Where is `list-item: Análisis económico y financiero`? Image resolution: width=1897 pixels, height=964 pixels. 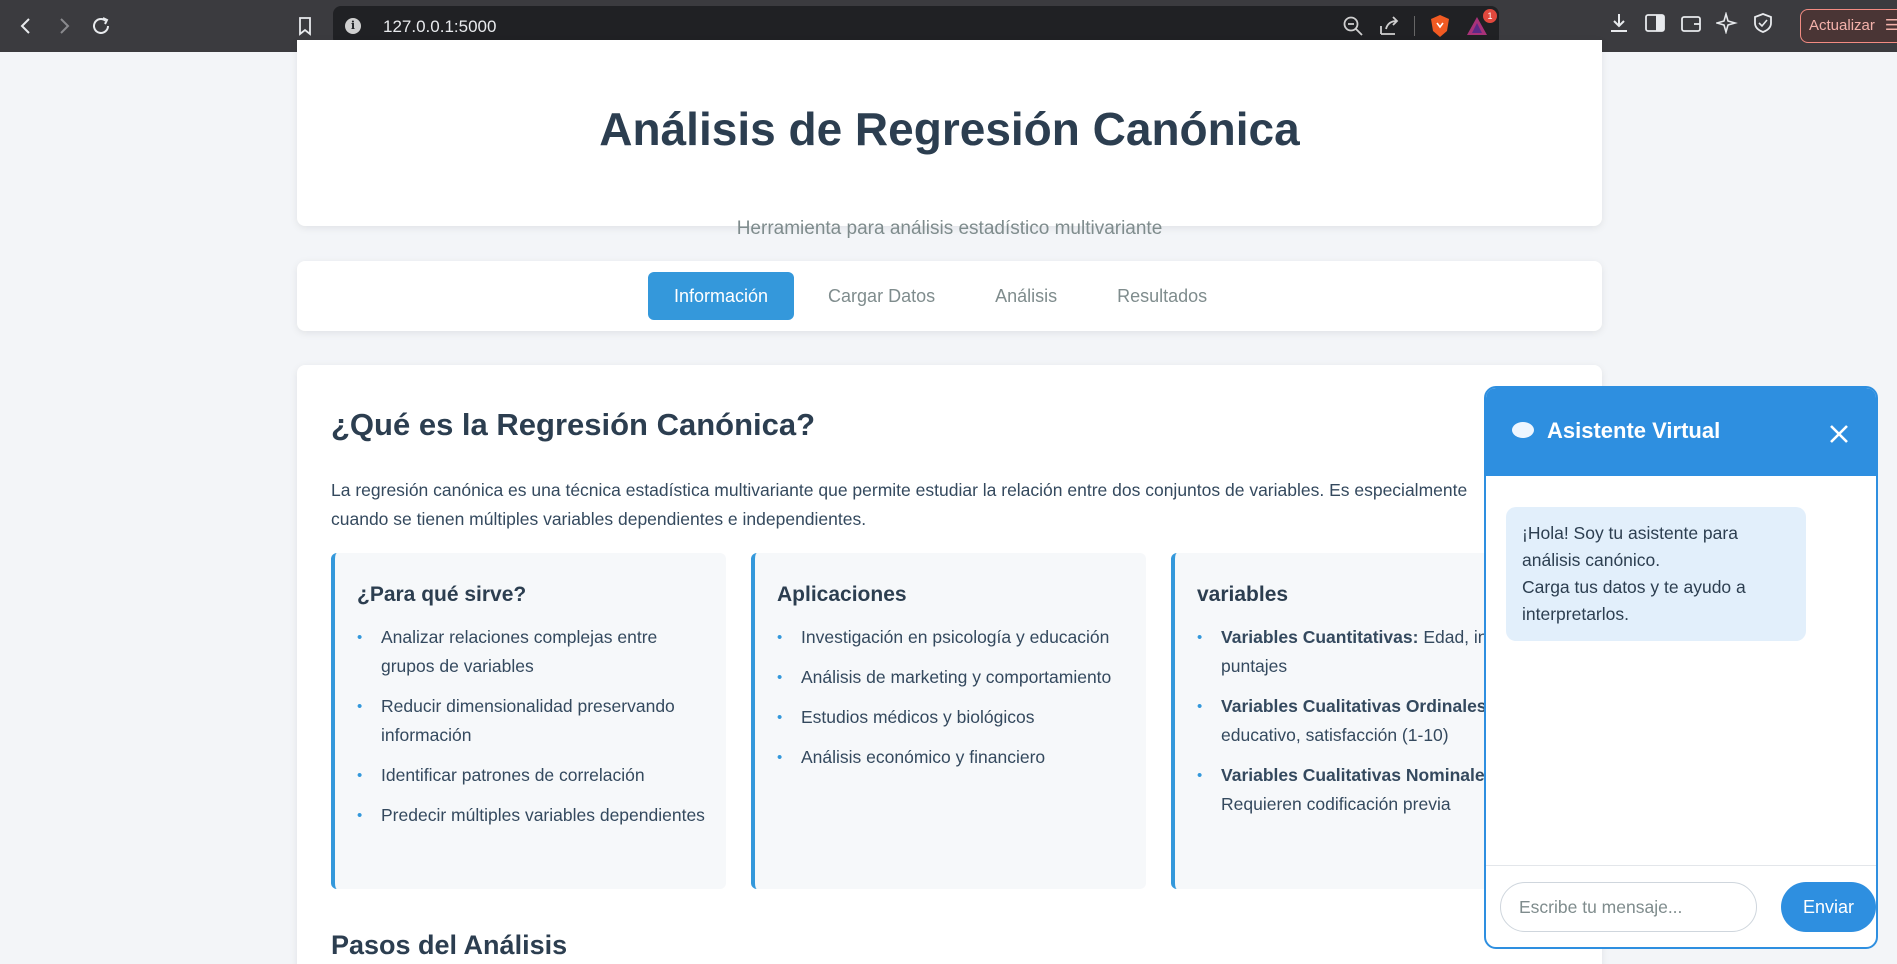
list-item: Análisis económico y financiero is located at coordinates (952, 757).